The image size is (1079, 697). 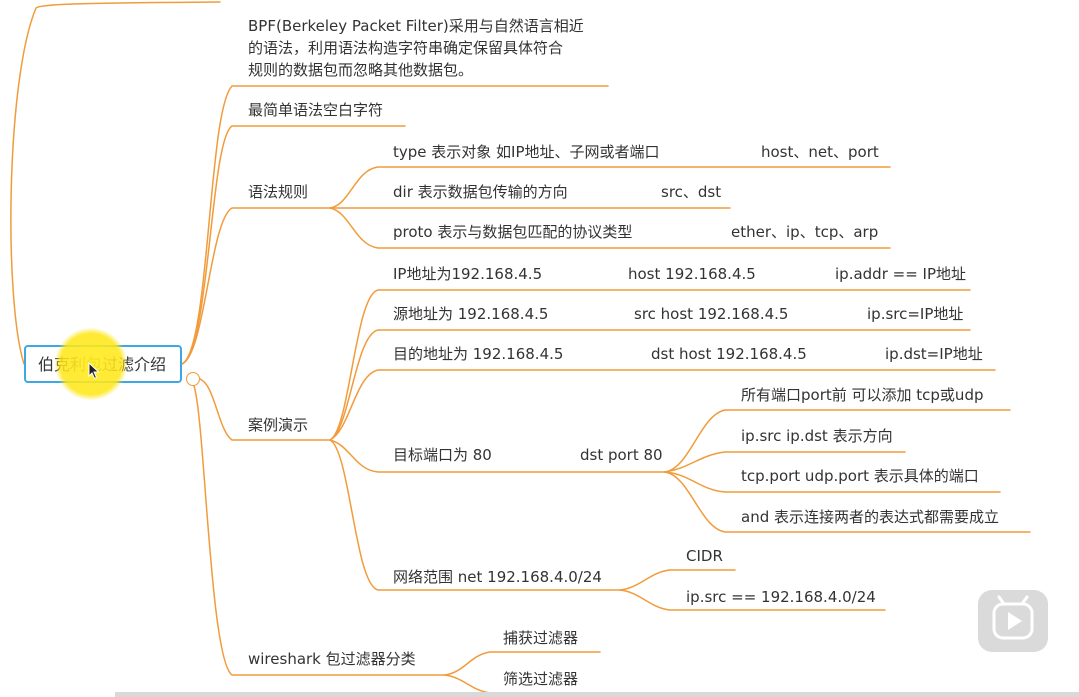 I want to click on port-note: tcp.port udp.port 表示具体的端口, so click(x=860, y=476).